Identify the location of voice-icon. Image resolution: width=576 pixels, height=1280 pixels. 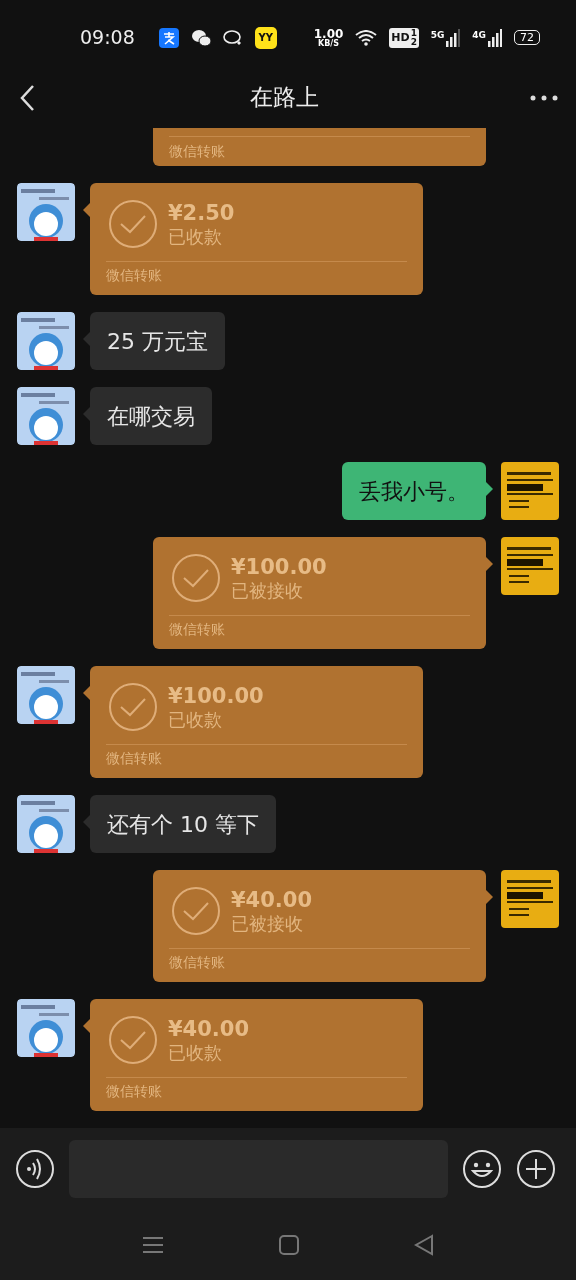
(35, 1169).